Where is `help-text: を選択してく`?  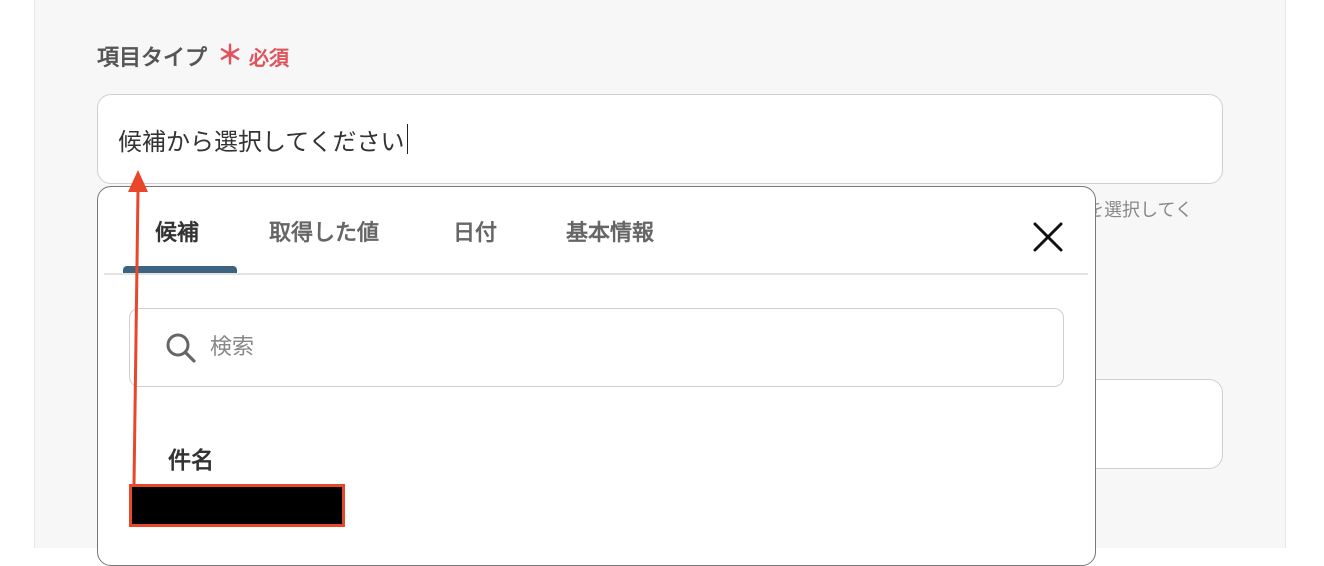 help-text: を選択してく is located at coordinates (1139, 210).